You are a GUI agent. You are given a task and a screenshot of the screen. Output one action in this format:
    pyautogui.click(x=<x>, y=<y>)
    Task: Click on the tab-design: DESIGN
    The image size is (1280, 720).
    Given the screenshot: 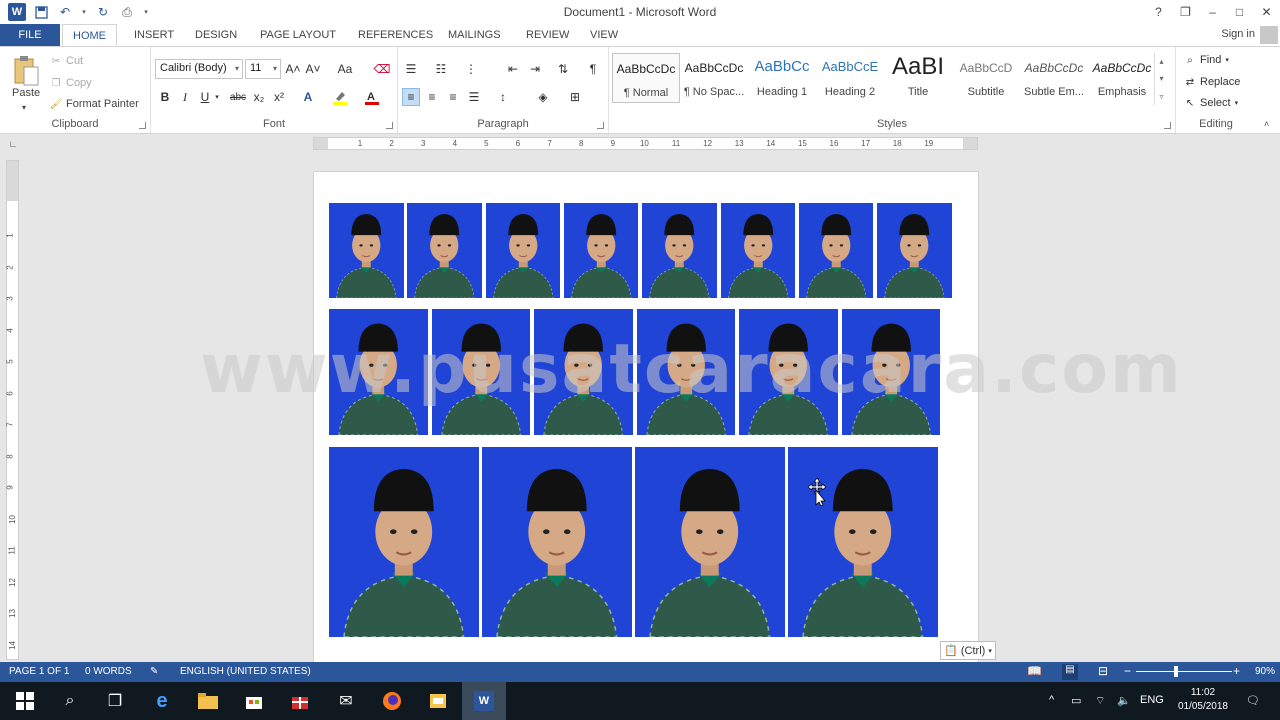 What is the action you would take?
    pyautogui.click(x=216, y=35)
    